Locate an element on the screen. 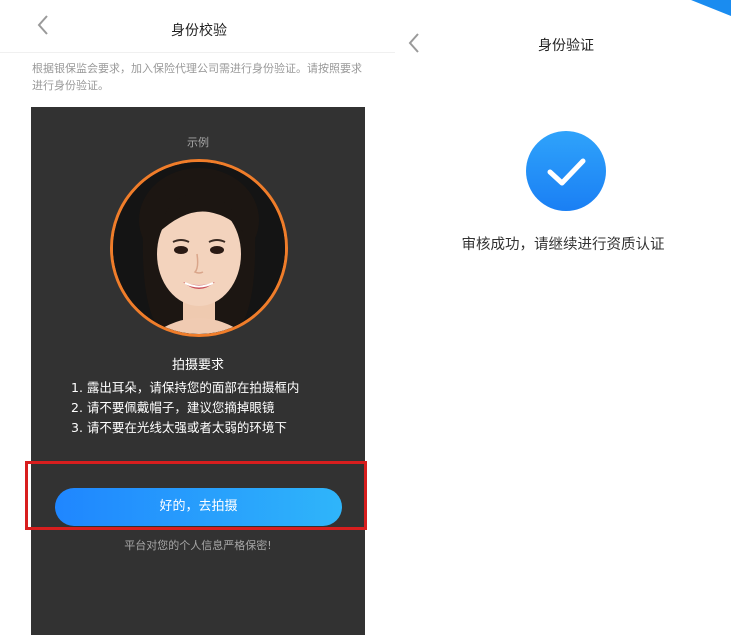 Image resolution: width=731 pixels, height=635 pixels. face-illustration is located at coordinates (199, 248).